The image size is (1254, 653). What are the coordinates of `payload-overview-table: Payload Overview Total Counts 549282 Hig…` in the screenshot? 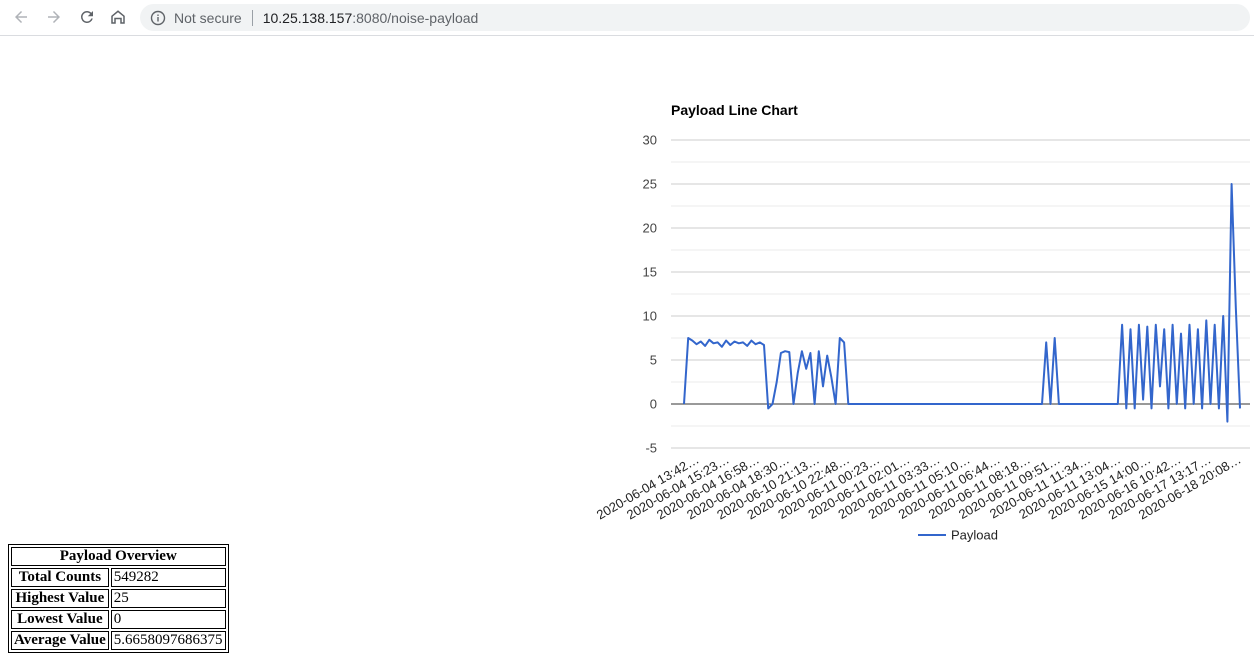 It's located at (118, 598).